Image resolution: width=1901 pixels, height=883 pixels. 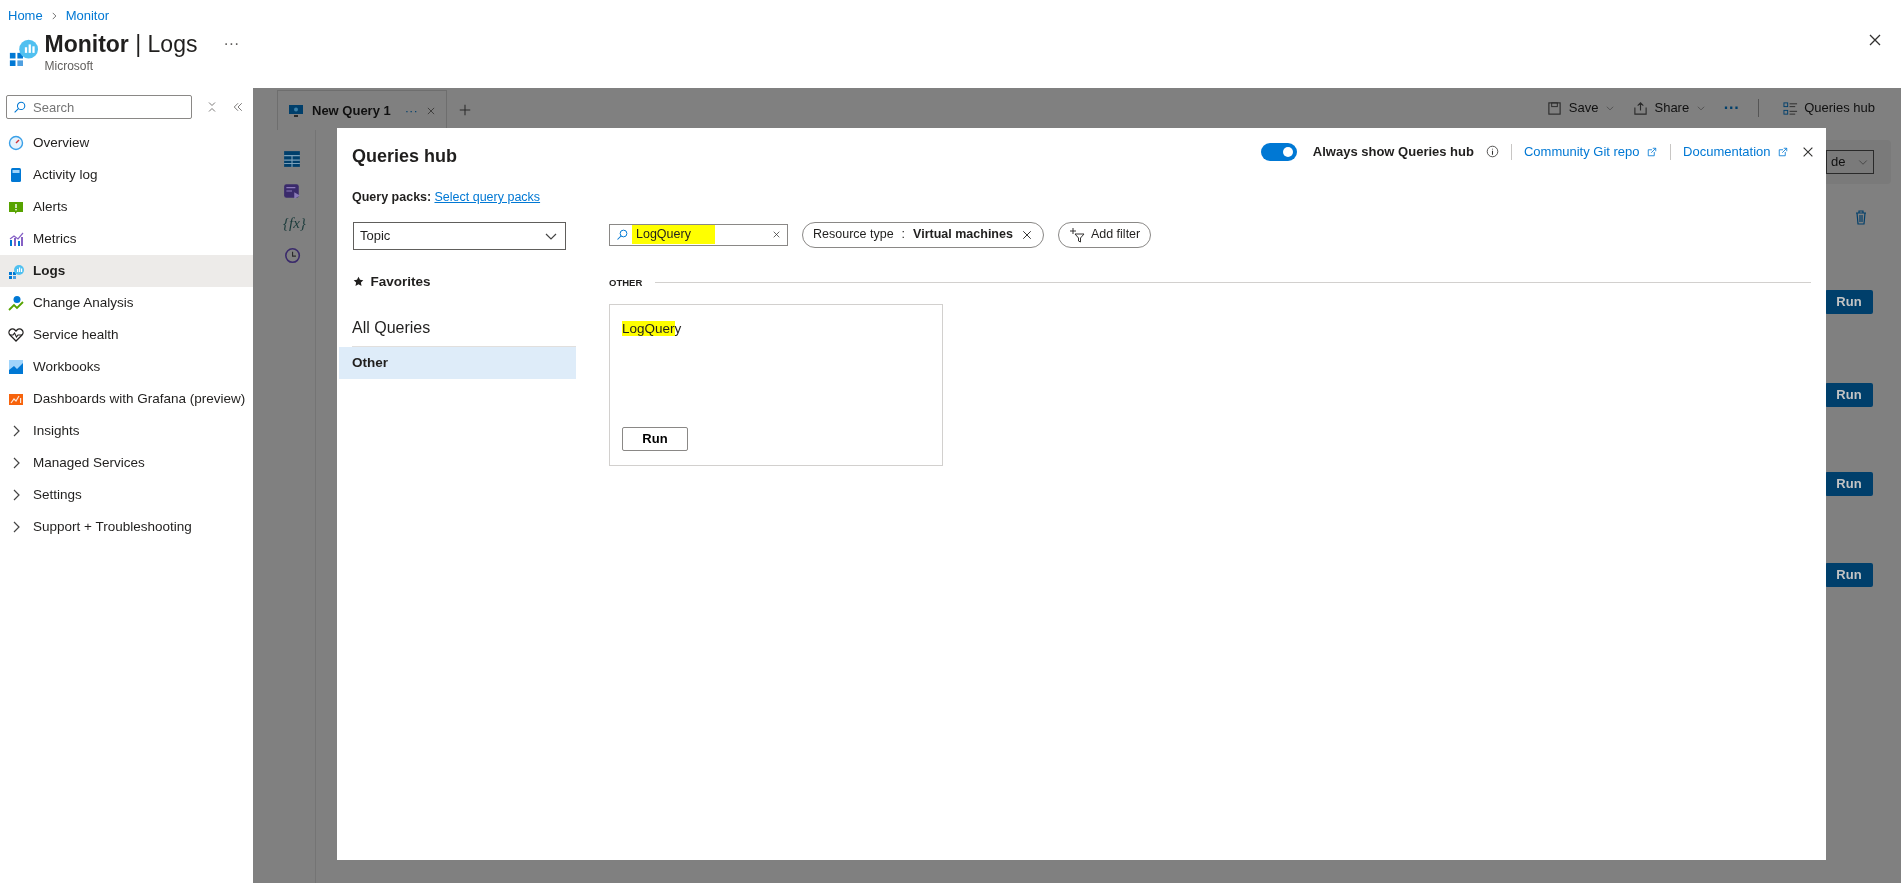 What do you see at coordinates (457, 363) in the screenshot?
I see `category-item: Other` at bounding box center [457, 363].